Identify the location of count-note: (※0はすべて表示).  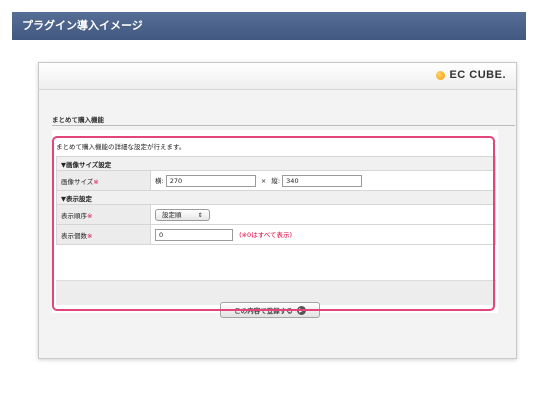
(266, 234).